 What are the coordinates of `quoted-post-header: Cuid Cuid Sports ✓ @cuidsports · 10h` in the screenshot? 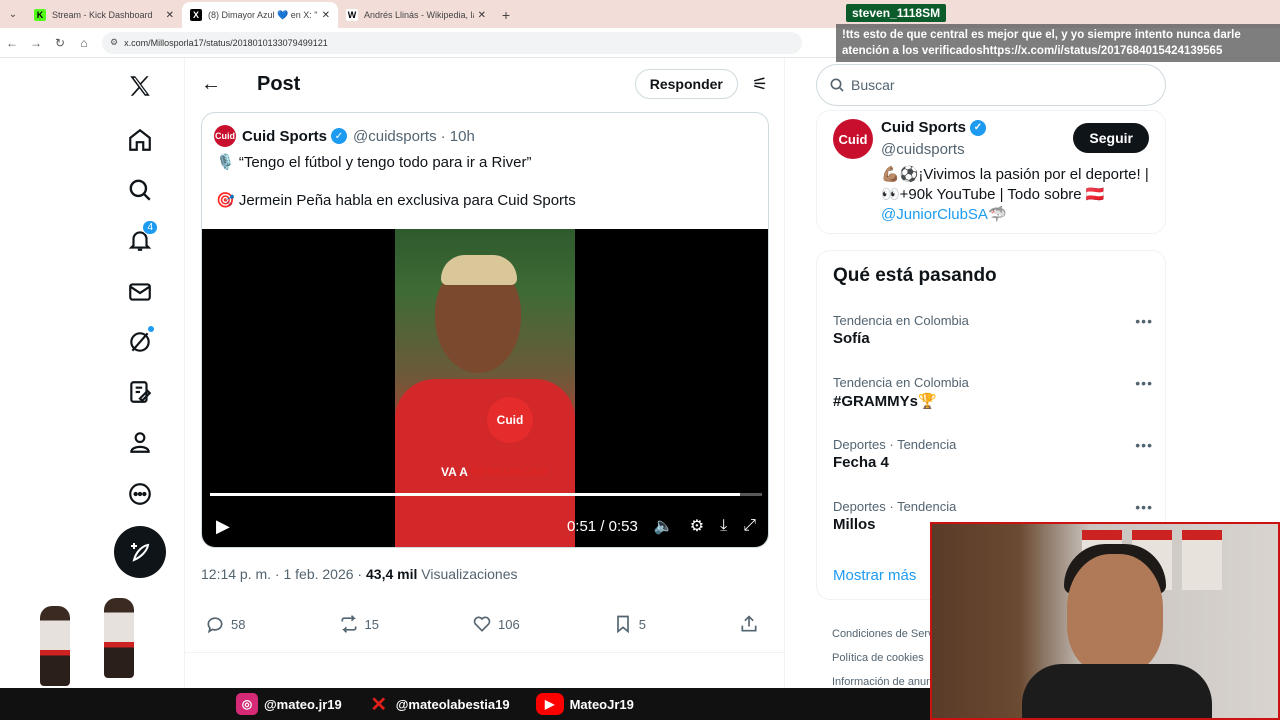 It's located at (485, 130).